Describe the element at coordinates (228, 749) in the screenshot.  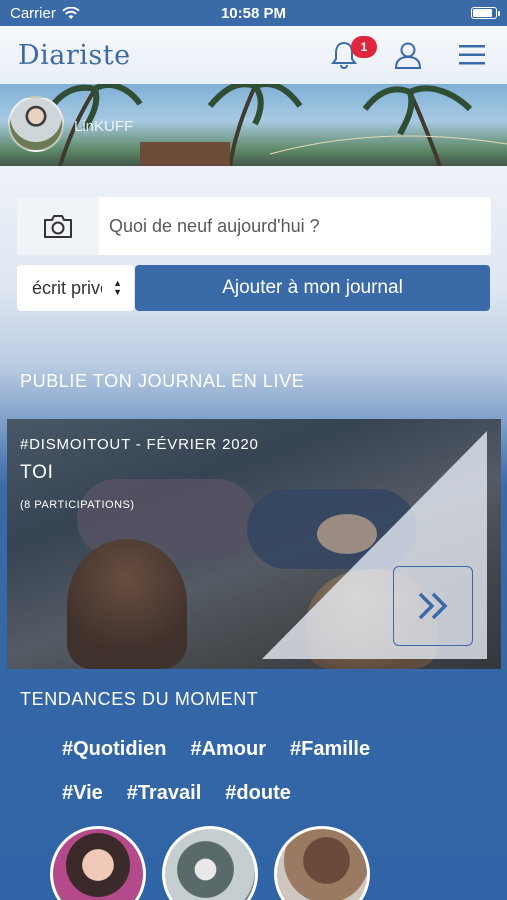
I see `trend-tag: #Amour` at that location.